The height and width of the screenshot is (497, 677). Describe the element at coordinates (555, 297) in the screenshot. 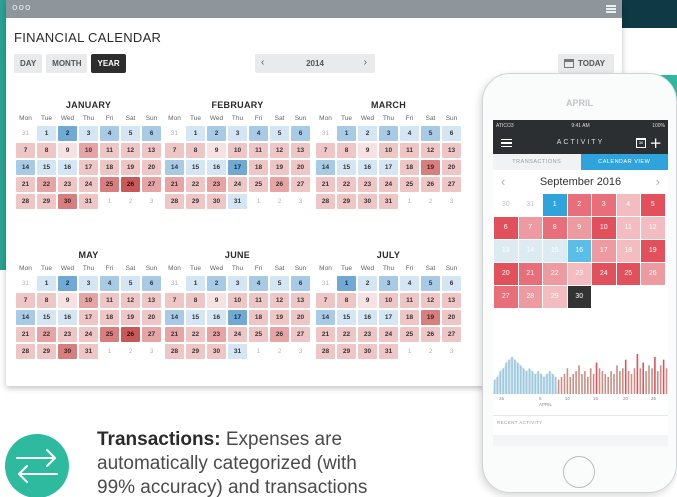

I see `phone-day-cell: 29` at that location.